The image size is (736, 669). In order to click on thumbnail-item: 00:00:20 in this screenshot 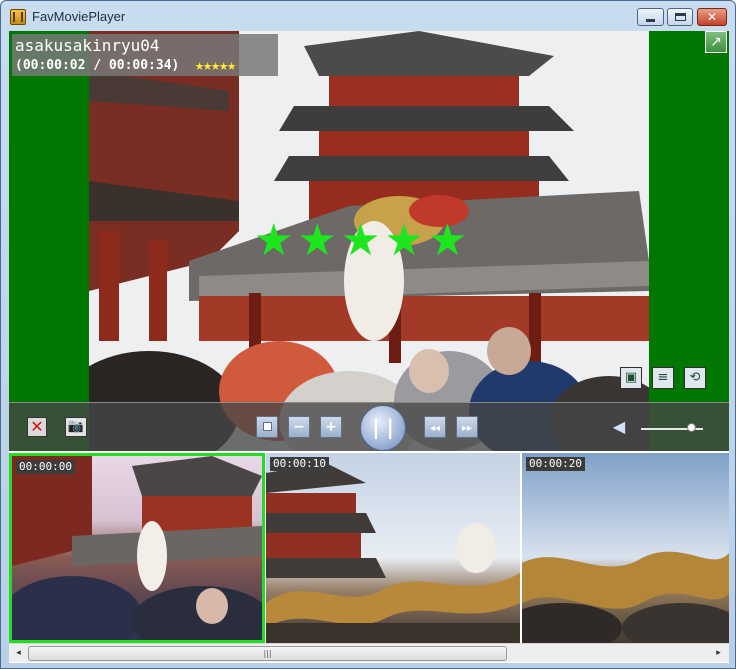, I will do `click(625, 548)`.